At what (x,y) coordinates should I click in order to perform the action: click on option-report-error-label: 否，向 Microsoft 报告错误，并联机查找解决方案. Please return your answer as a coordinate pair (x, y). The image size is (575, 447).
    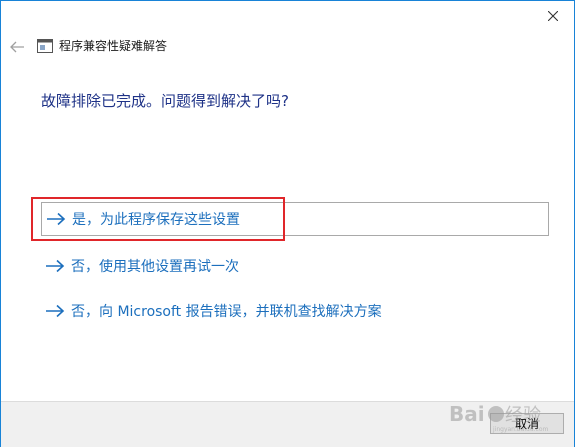
    Looking at the image, I should click on (226, 312).